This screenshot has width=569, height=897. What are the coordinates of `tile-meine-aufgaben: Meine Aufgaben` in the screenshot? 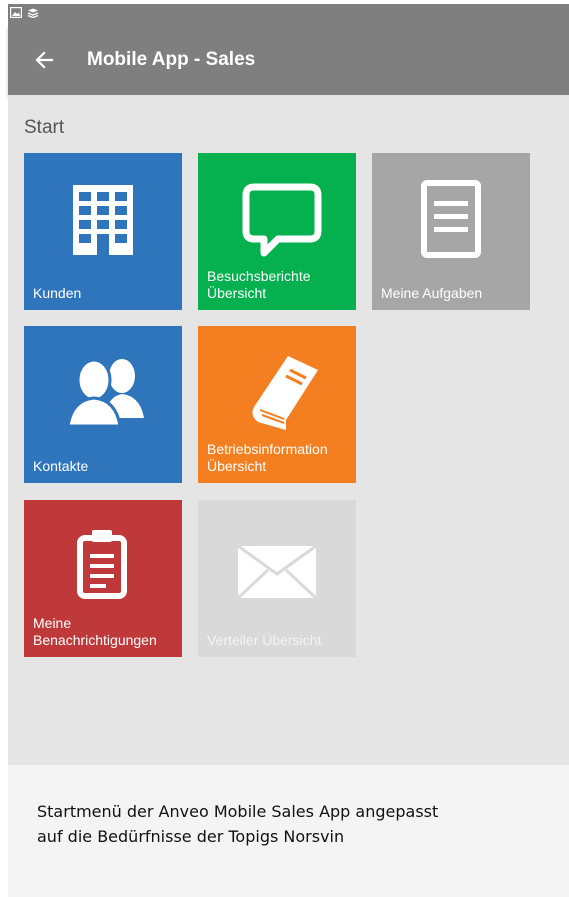 It's located at (451, 231).